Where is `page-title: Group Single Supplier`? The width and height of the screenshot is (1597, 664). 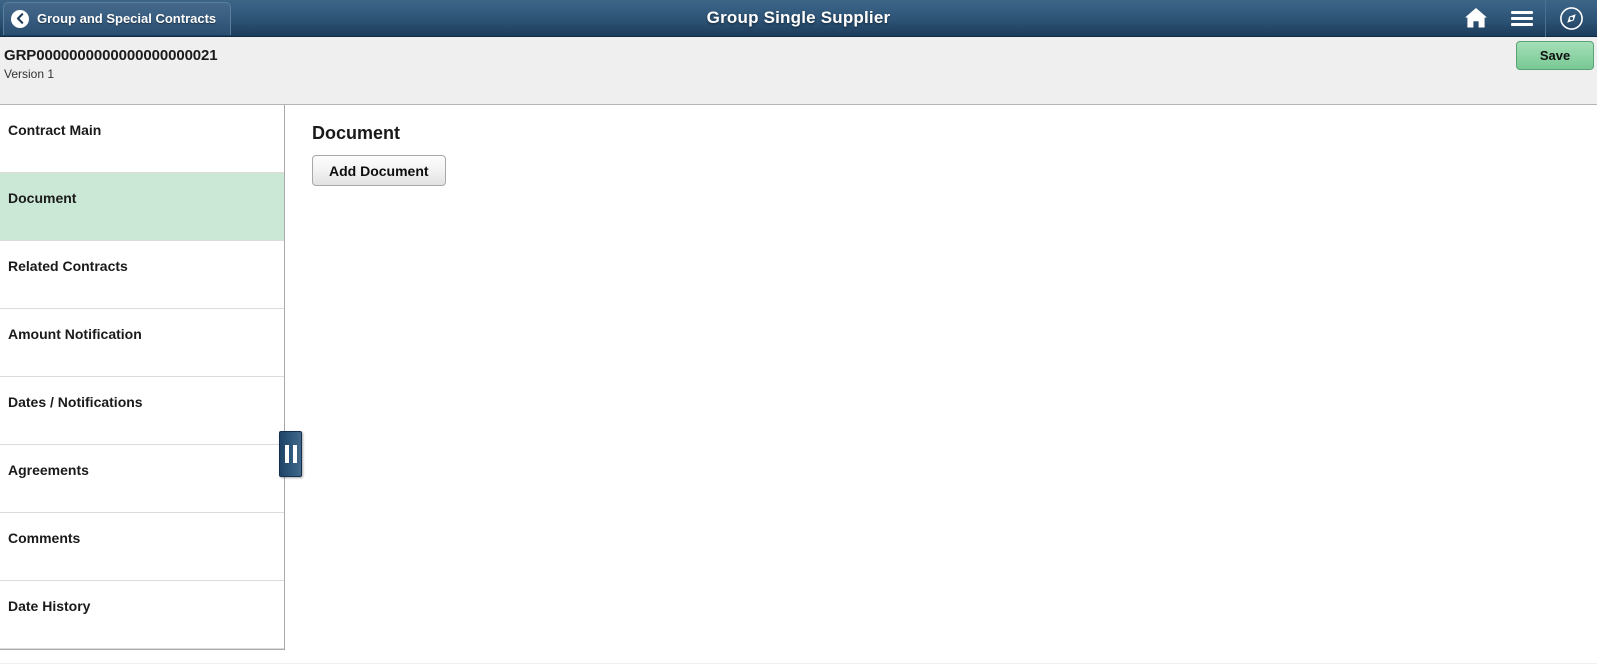
page-title: Group Single Supplier is located at coordinates (798, 17).